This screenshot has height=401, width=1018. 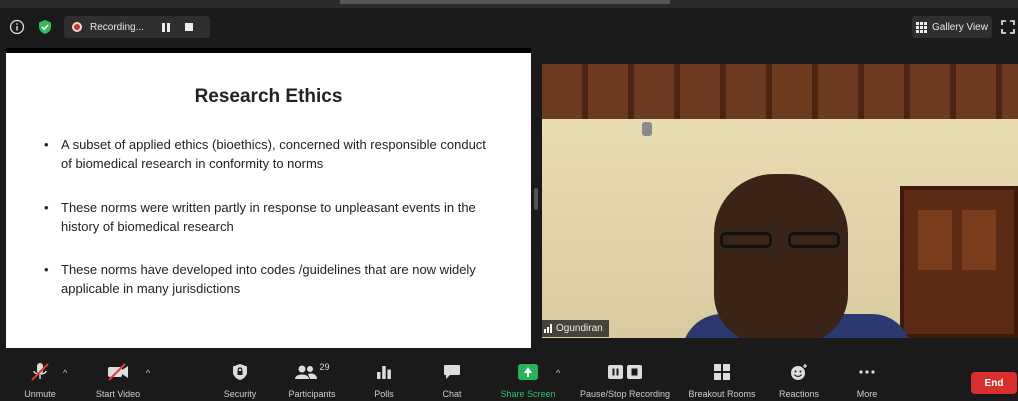 What do you see at coordinates (1008, 27) in the screenshot?
I see `fullscreen-icon` at bounding box center [1008, 27].